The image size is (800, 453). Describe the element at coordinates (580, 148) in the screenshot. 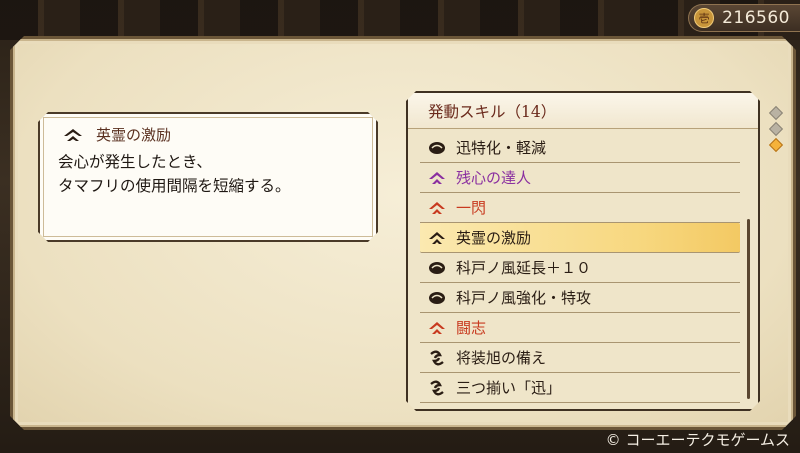

I see `skill-list-item: 迅特化・軽減` at that location.